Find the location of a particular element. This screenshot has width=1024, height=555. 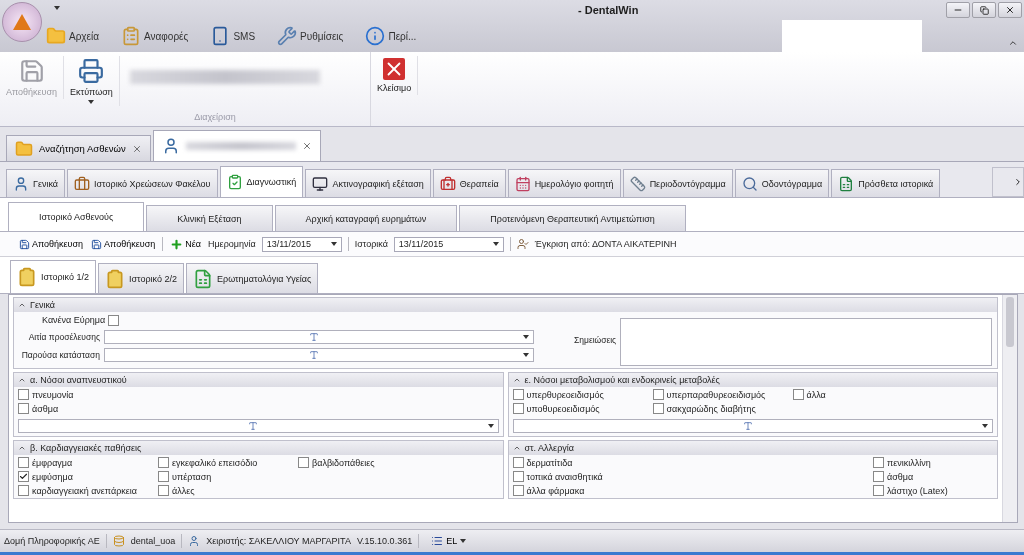

document-tab is located at coordinates (236, 145).